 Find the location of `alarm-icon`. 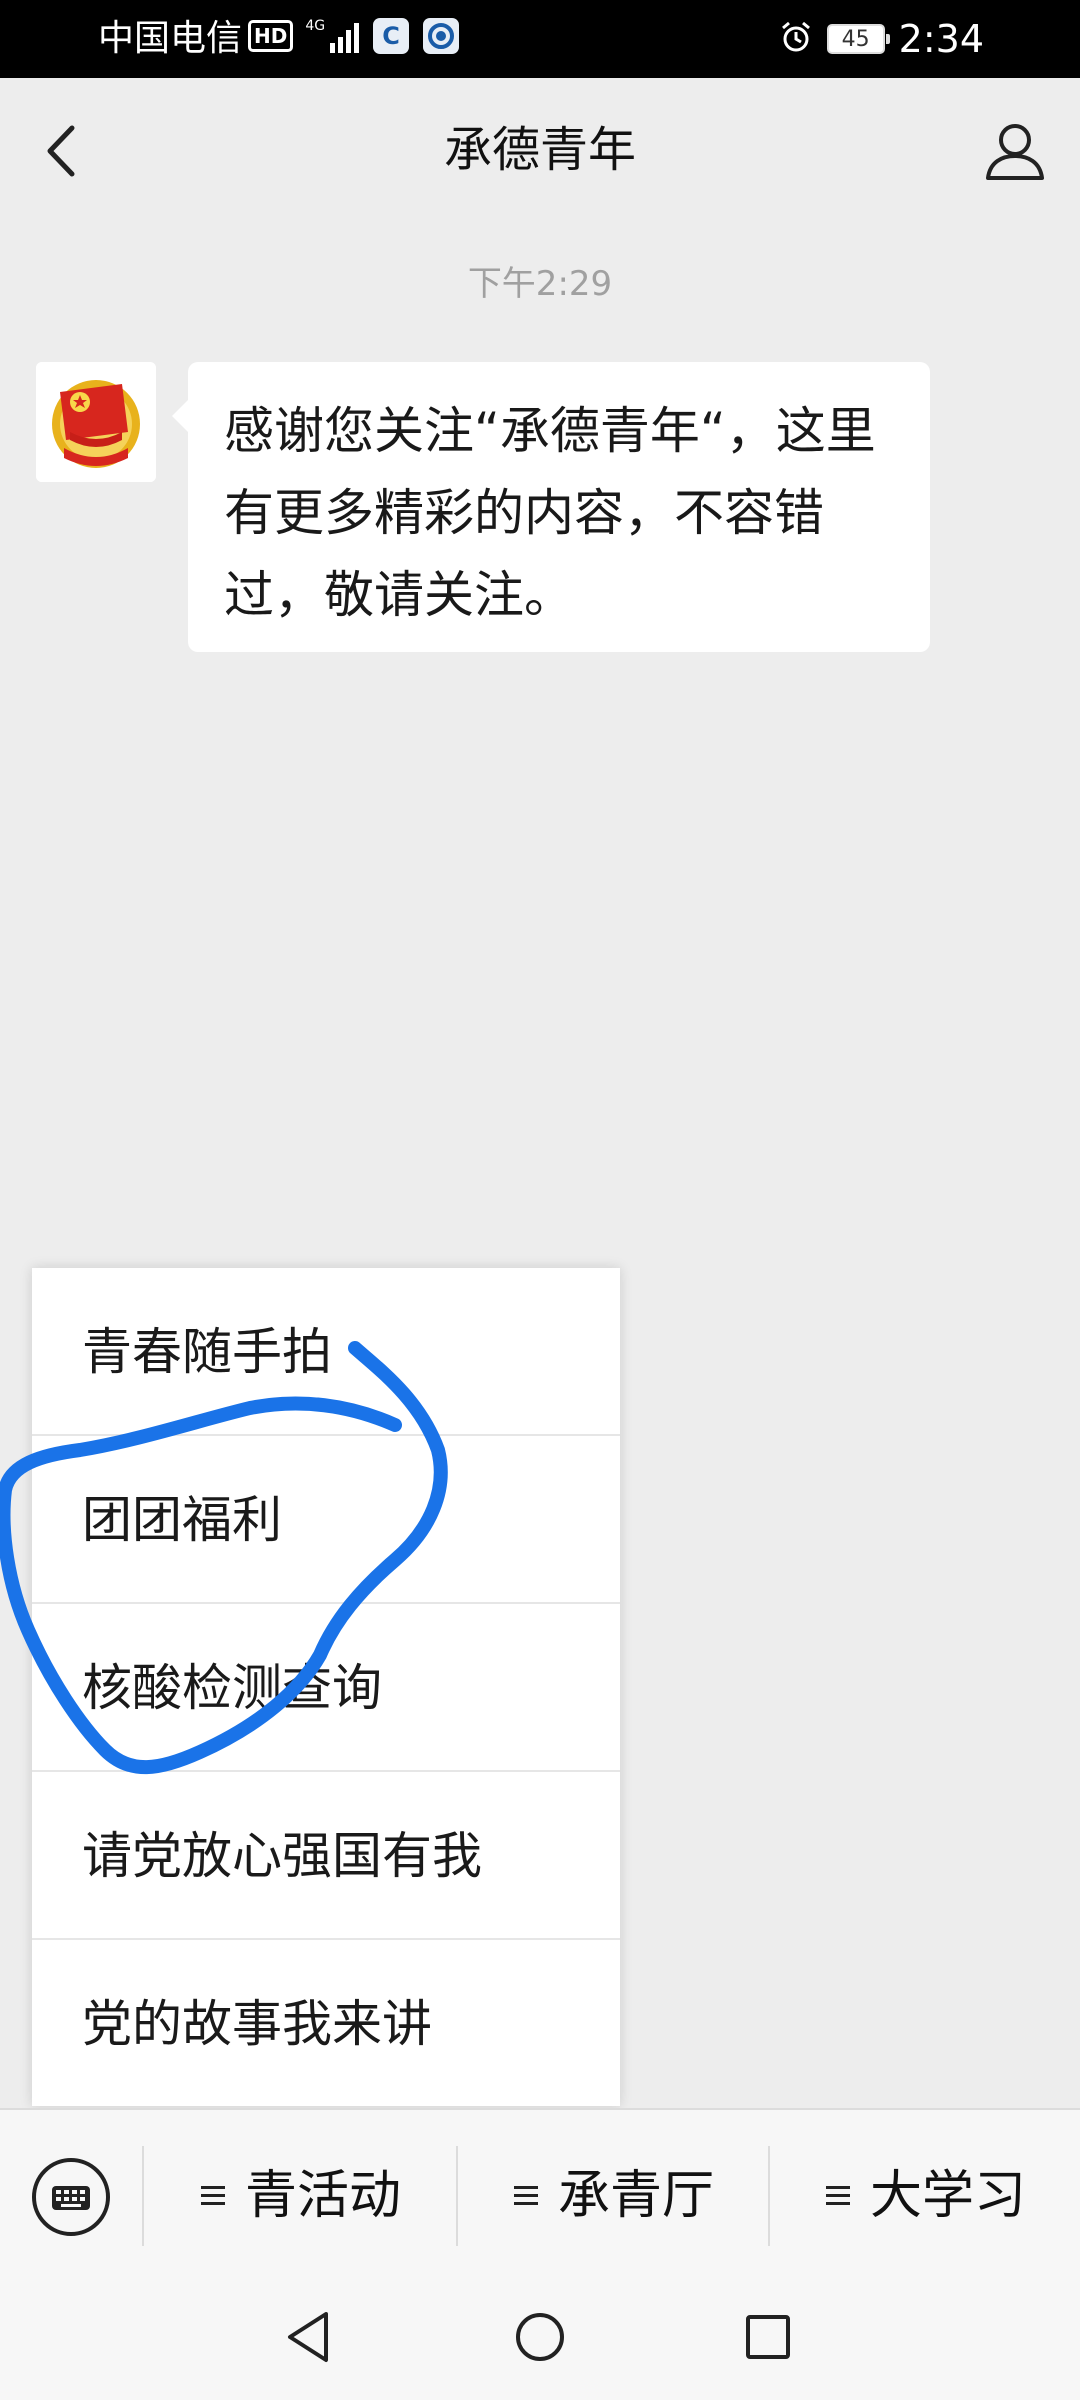

alarm-icon is located at coordinates (796, 39).